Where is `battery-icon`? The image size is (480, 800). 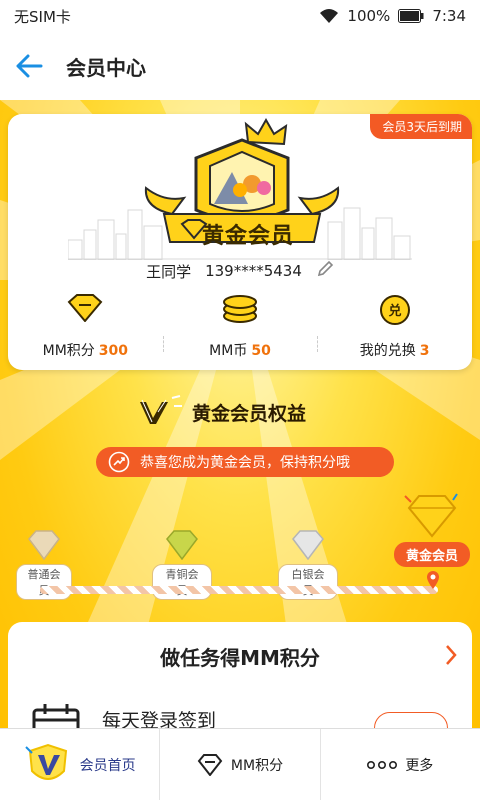
battery-icon is located at coordinates (411, 16).